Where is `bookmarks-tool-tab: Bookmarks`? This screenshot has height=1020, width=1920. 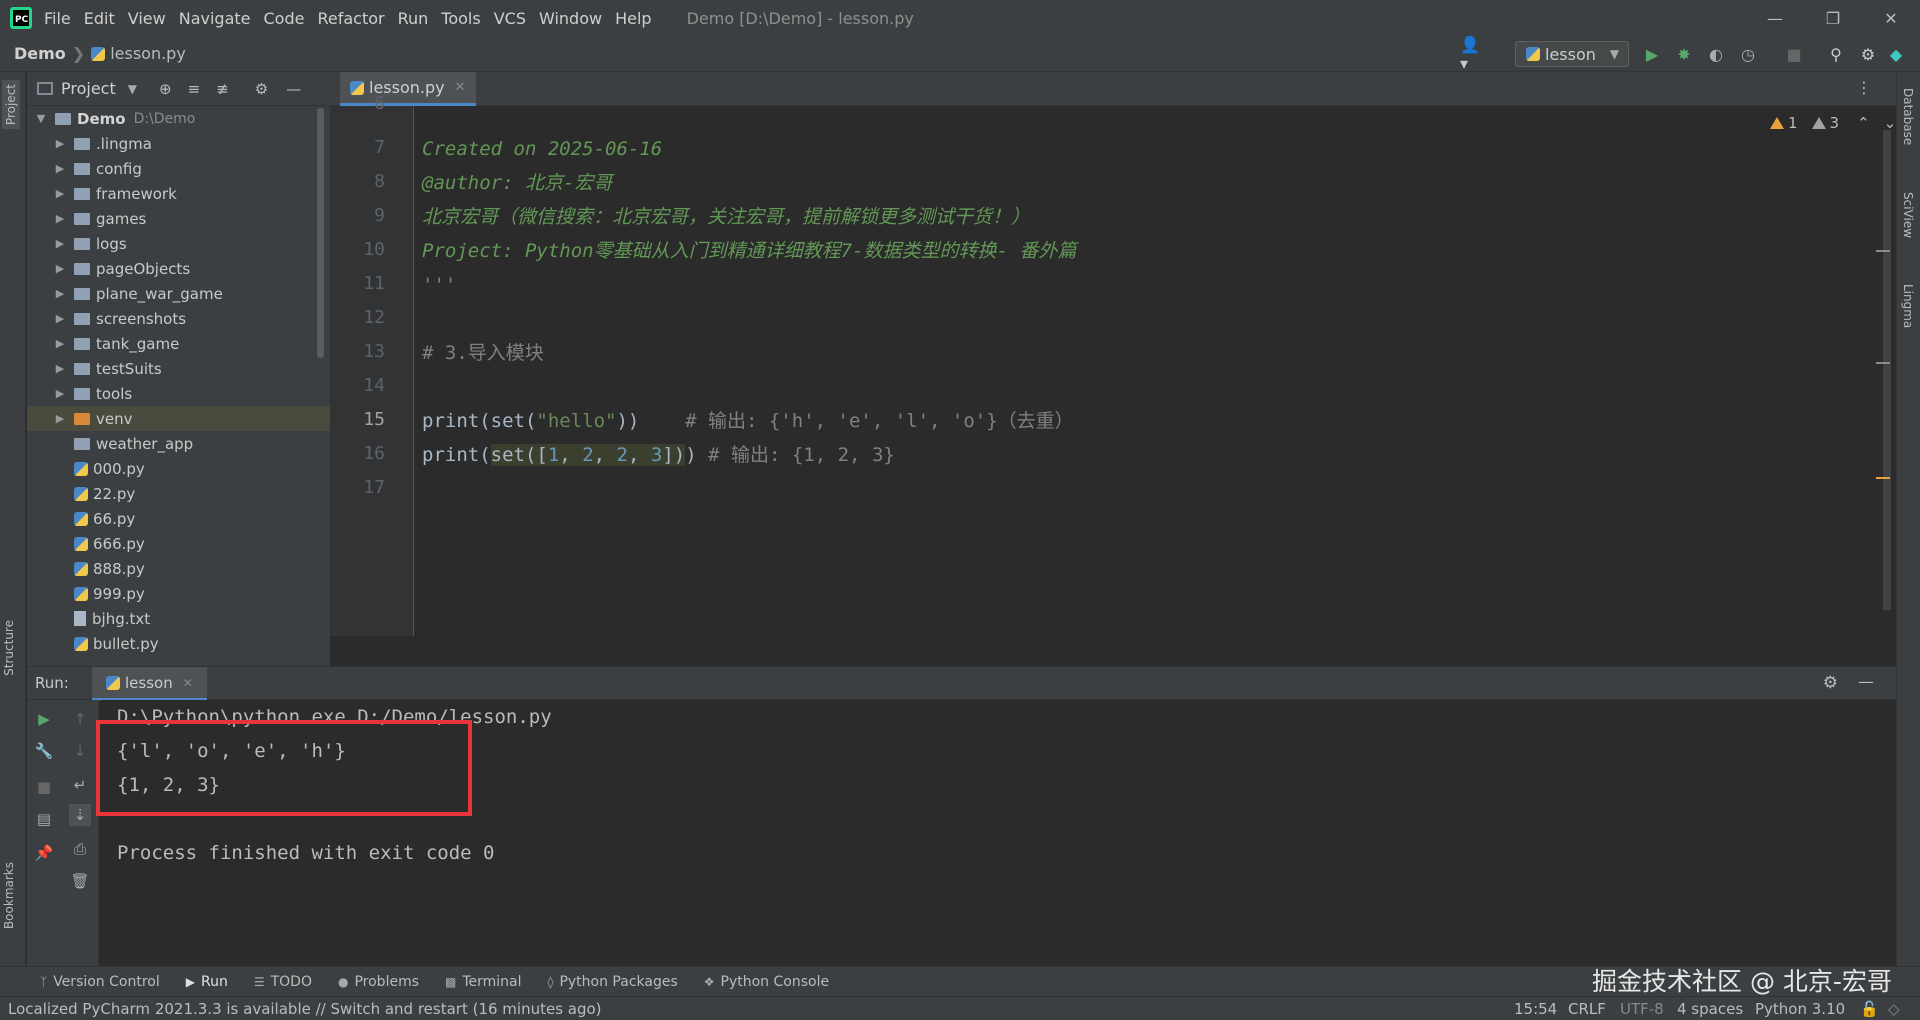
bookmarks-tool-tab: Bookmarks is located at coordinates (9, 895).